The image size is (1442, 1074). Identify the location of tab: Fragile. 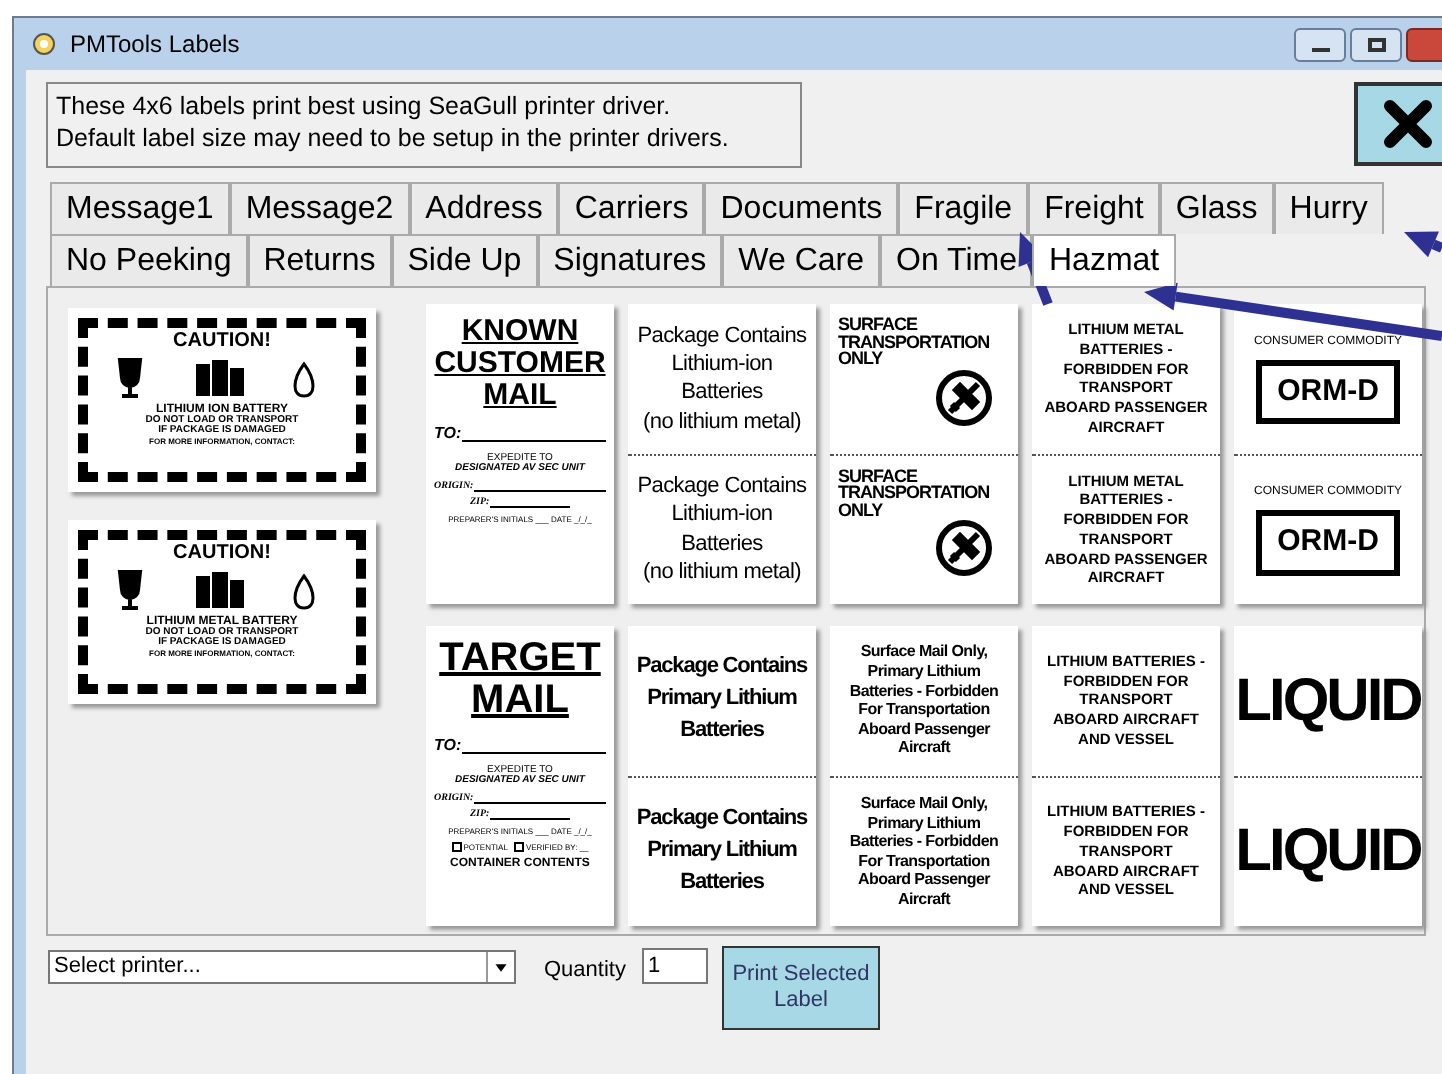
(963, 208).